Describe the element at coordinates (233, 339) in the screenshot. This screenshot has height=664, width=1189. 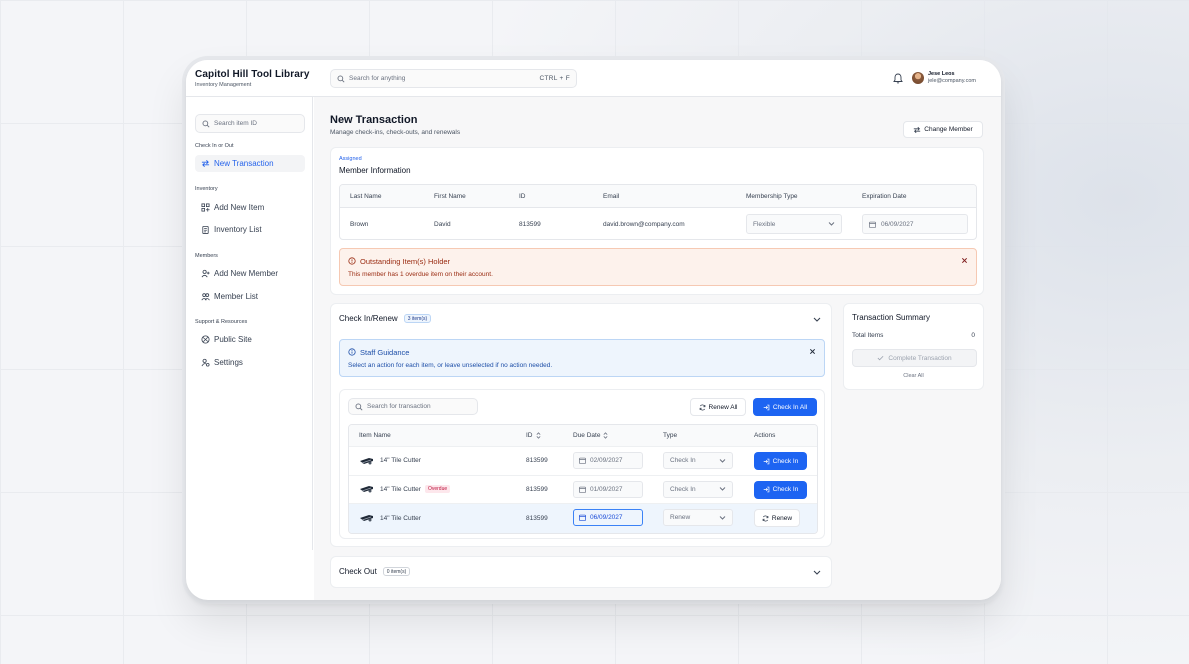
I see `sidebar-item-label: Public Site` at that location.